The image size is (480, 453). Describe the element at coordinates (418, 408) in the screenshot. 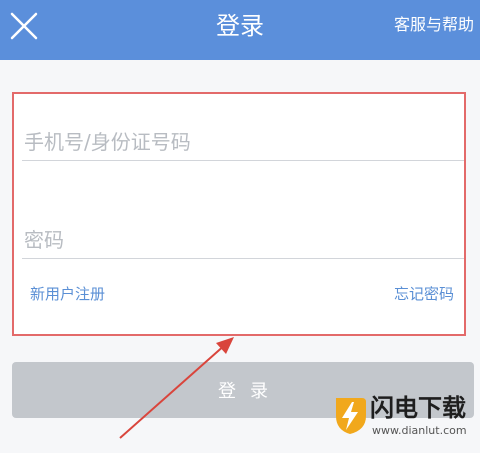

I see `watermark-name: 闪电下载` at that location.